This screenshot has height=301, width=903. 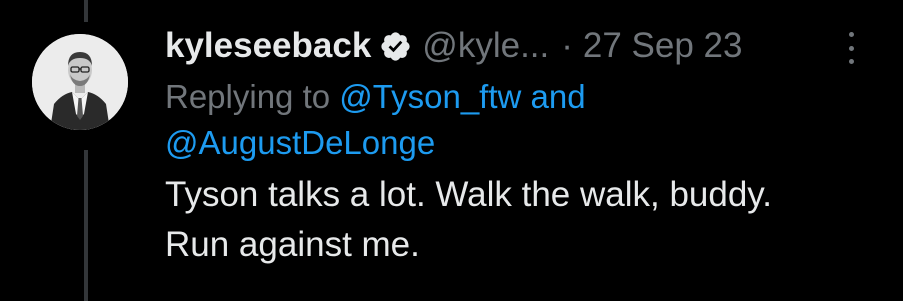 What do you see at coordinates (86, 11) in the screenshot?
I see `thread-line-top` at bounding box center [86, 11].